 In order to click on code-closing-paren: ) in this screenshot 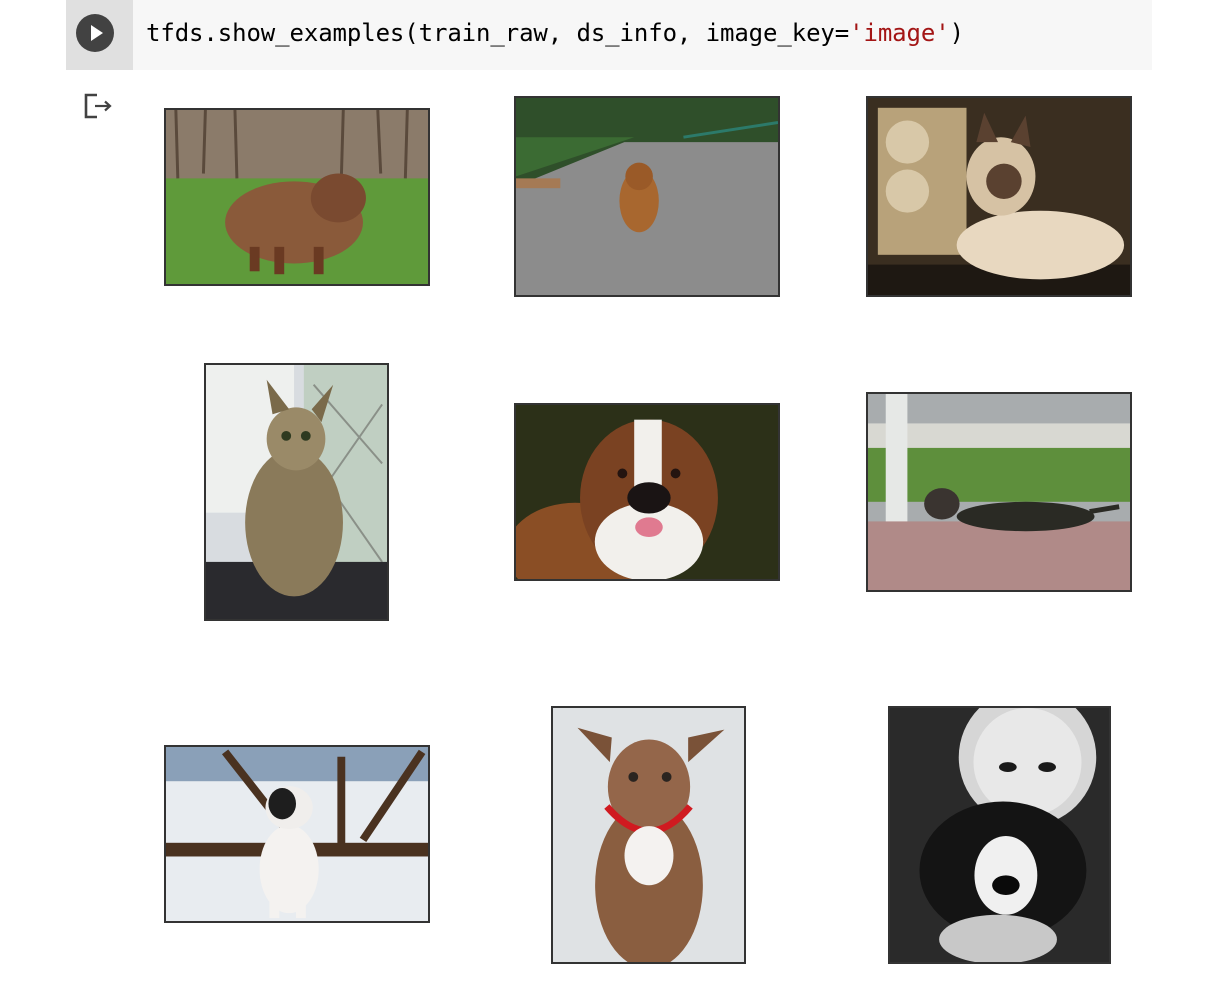, I will do `click(956, 33)`.